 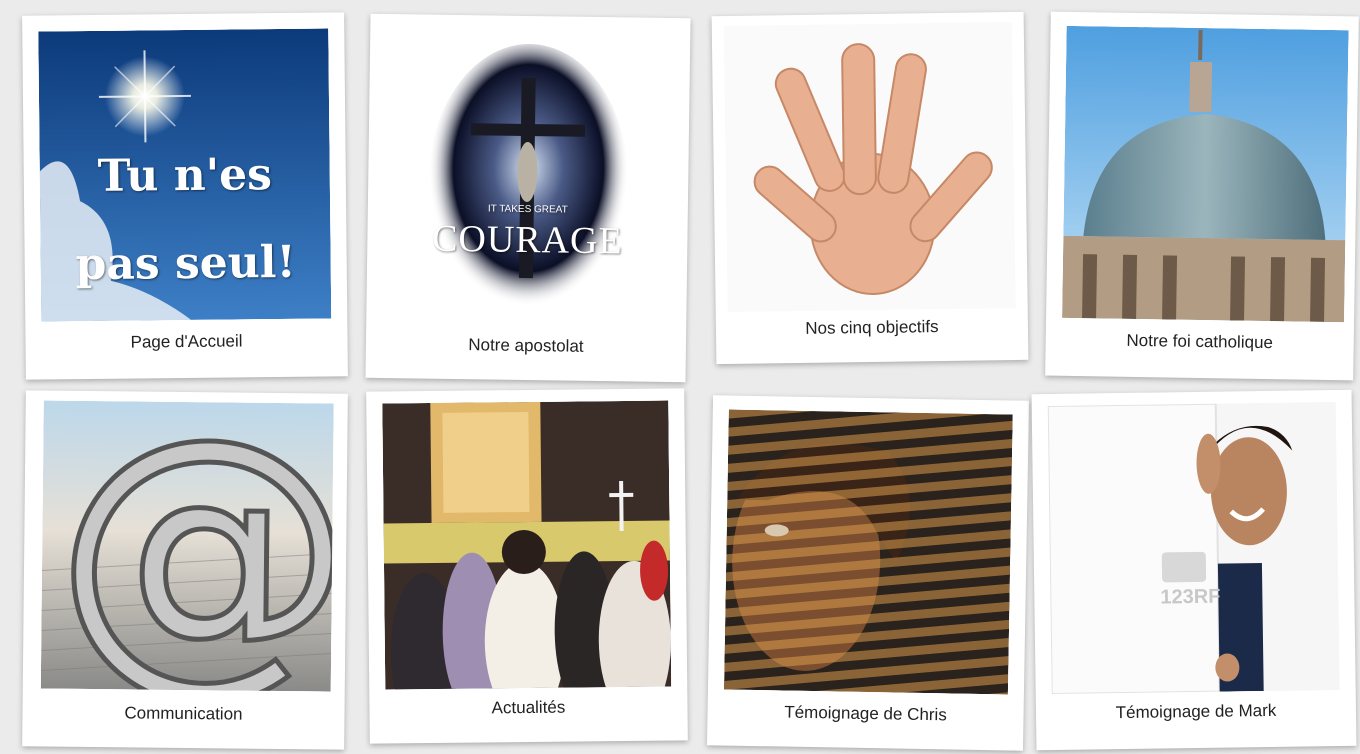 I want to click on worship-crowd-photo, so click(x=527, y=545).